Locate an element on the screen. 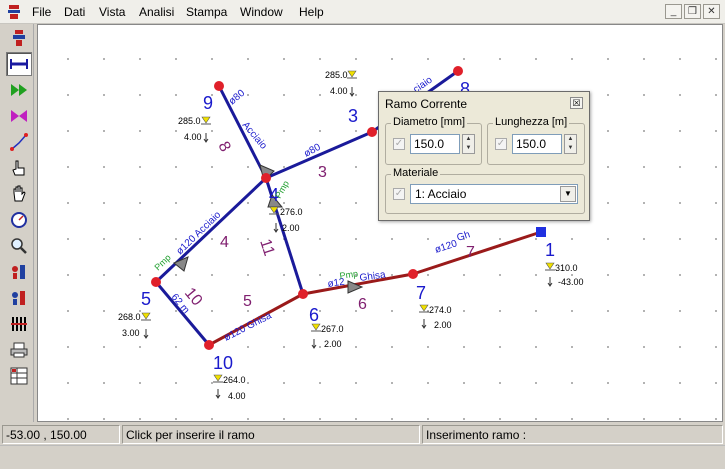 The width and height of the screenshot is (725, 469). demand-value: -43.00 is located at coordinates (571, 282).